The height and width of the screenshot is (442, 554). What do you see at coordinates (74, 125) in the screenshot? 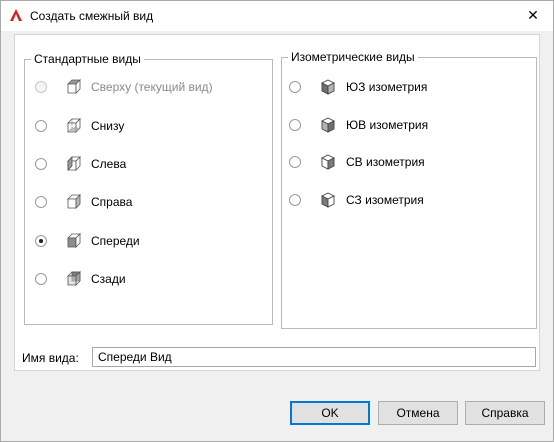
I see `bottom-view-cube-icon` at bounding box center [74, 125].